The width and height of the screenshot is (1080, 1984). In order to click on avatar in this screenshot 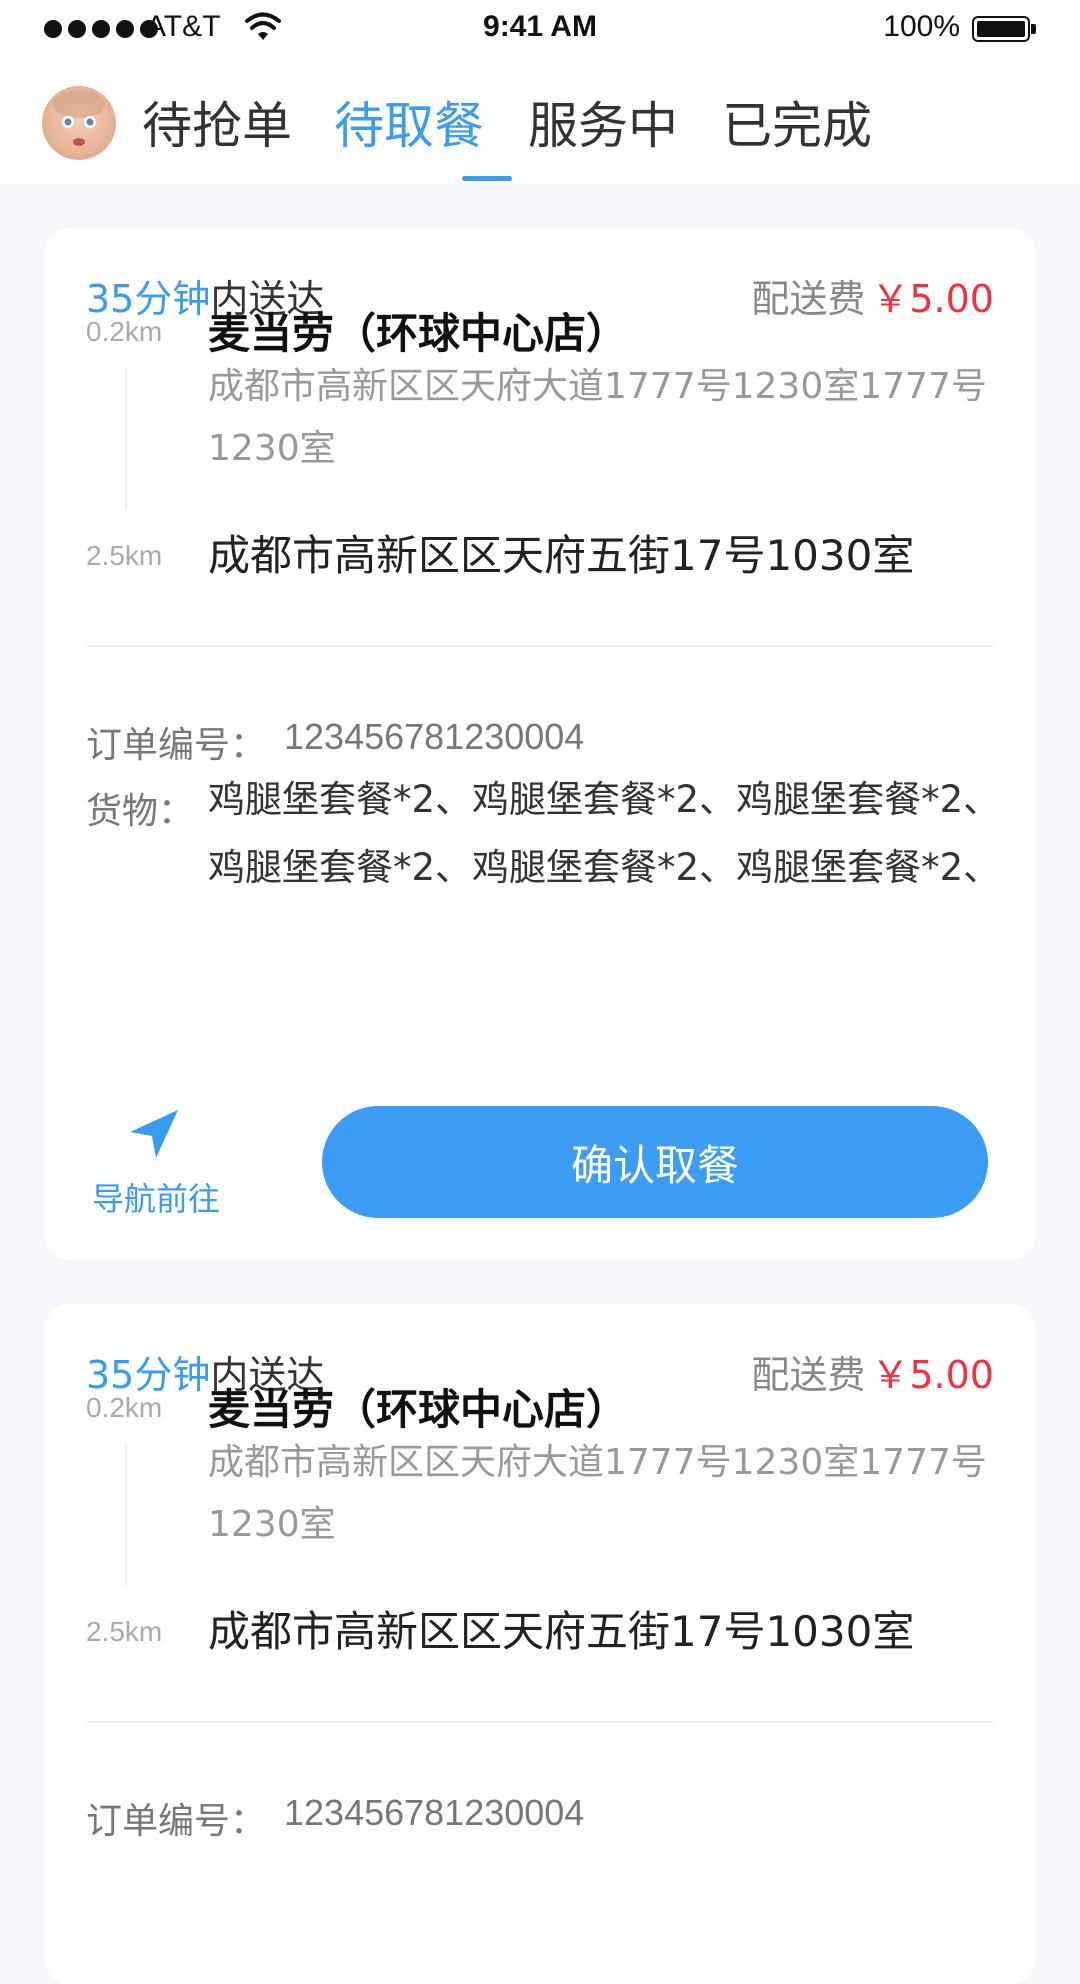, I will do `click(79, 123)`.